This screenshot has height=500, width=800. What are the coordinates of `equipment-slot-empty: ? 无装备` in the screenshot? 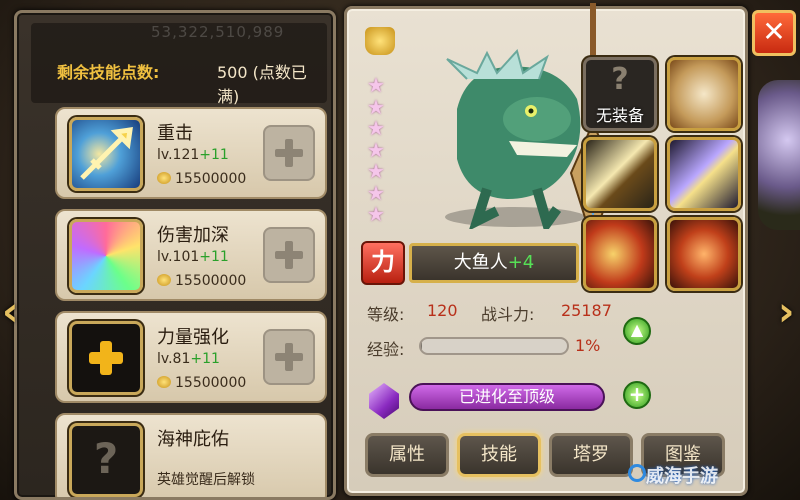 It's located at (620, 94).